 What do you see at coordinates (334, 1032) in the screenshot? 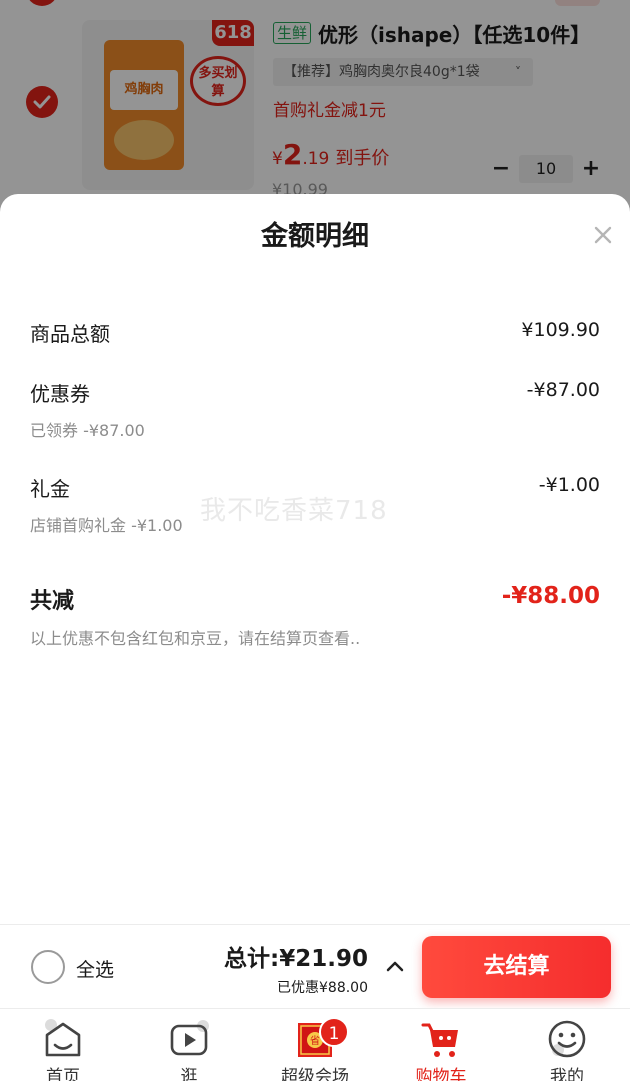
I see `notification-badge: 1` at bounding box center [334, 1032].